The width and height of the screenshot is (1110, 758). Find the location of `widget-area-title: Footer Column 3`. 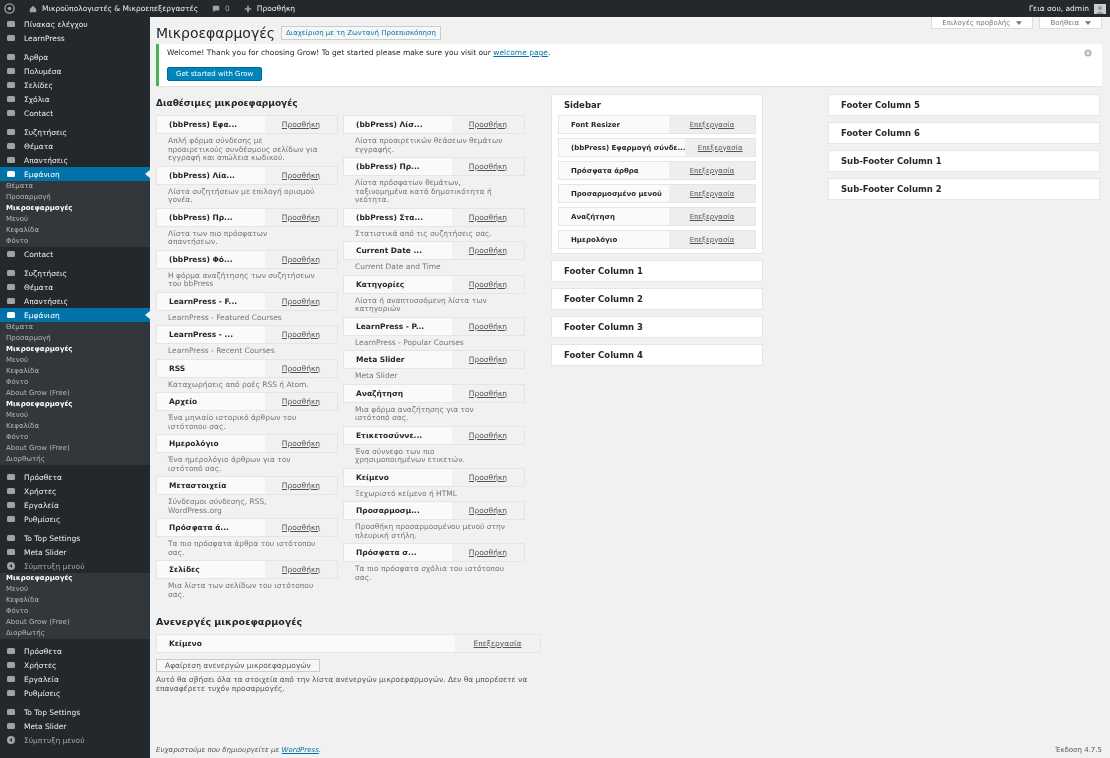

widget-area-title: Footer Column 3 is located at coordinates (657, 327).